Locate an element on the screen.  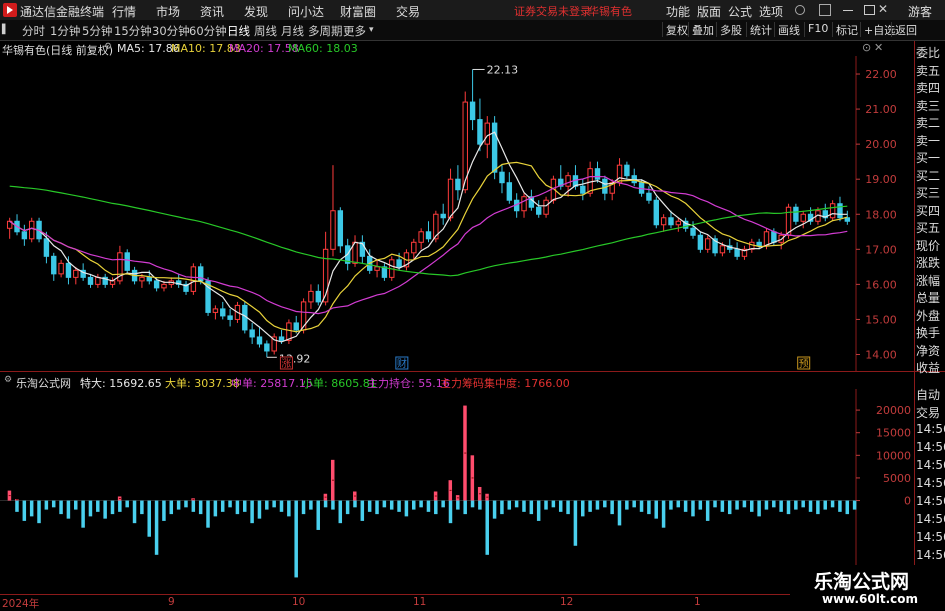
price-tick-label: 16.00 is located at coordinates (881, 284).